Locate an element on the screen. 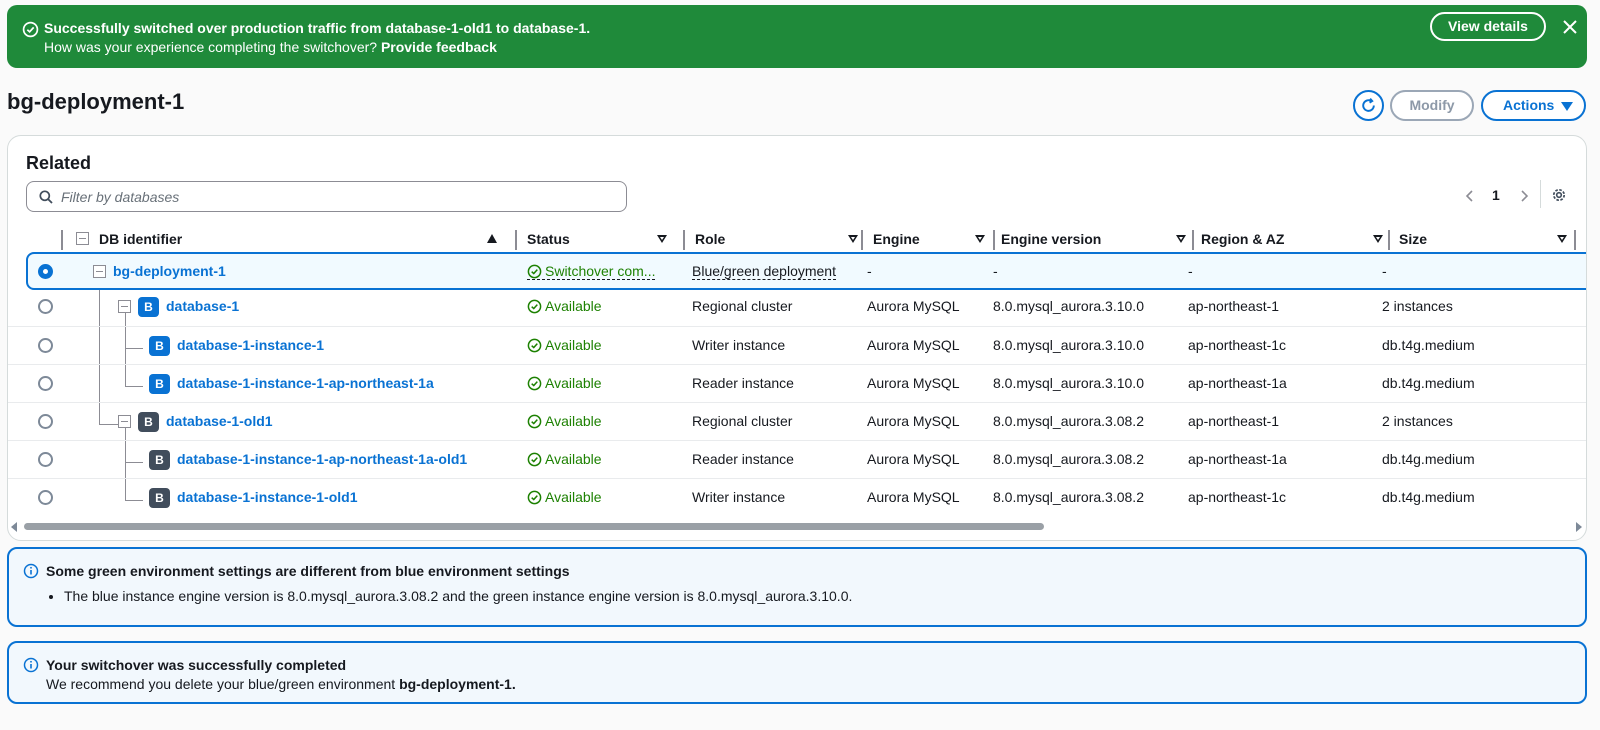 The width and height of the screenshot is (1600, 730). column-db-identifier-label: DB identifier is located at coordinates (141, 239).